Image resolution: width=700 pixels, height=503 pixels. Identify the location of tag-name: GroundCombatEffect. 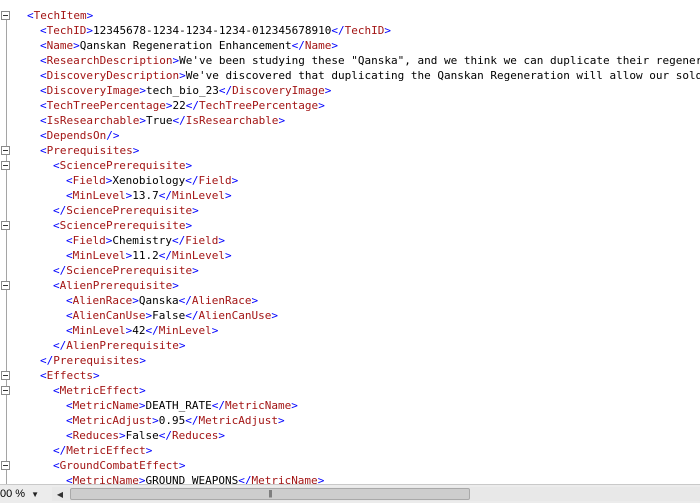
(119, 465).